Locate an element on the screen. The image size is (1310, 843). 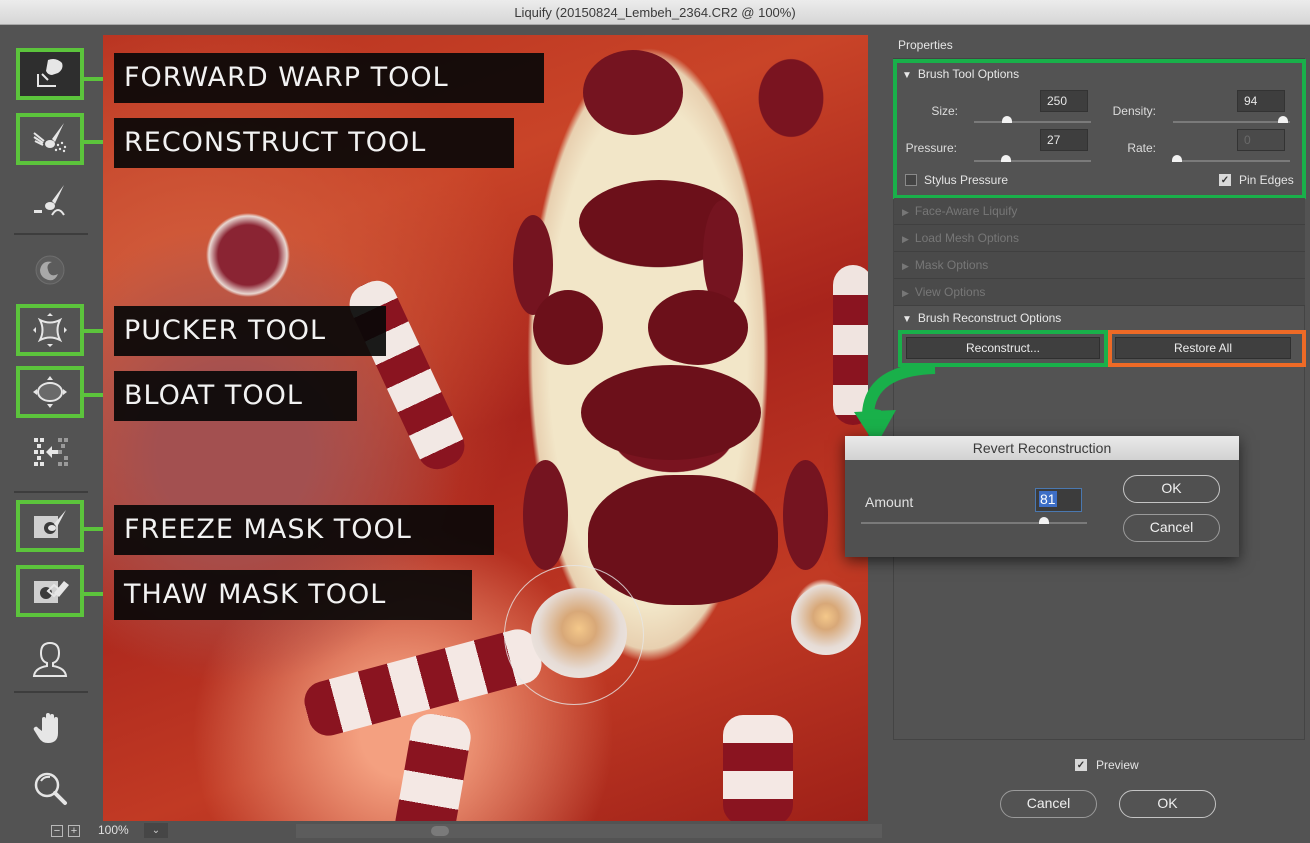
pressure-input: 27 is located at coordinates (1064, 140).